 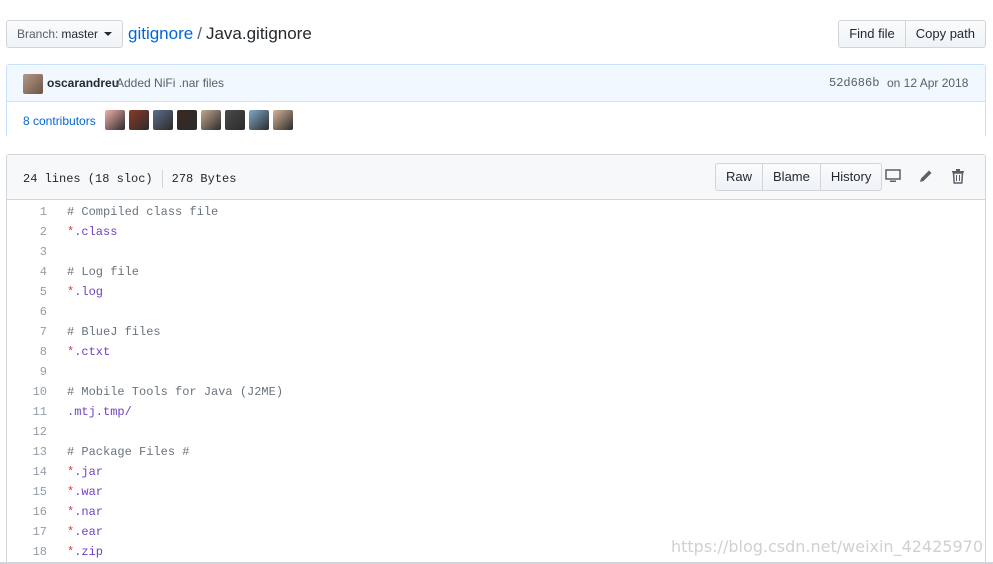 What do you see at coordinates (85, 292) in the screenshot?
I see `line-content: *.log` at bounding box center [85, 292].